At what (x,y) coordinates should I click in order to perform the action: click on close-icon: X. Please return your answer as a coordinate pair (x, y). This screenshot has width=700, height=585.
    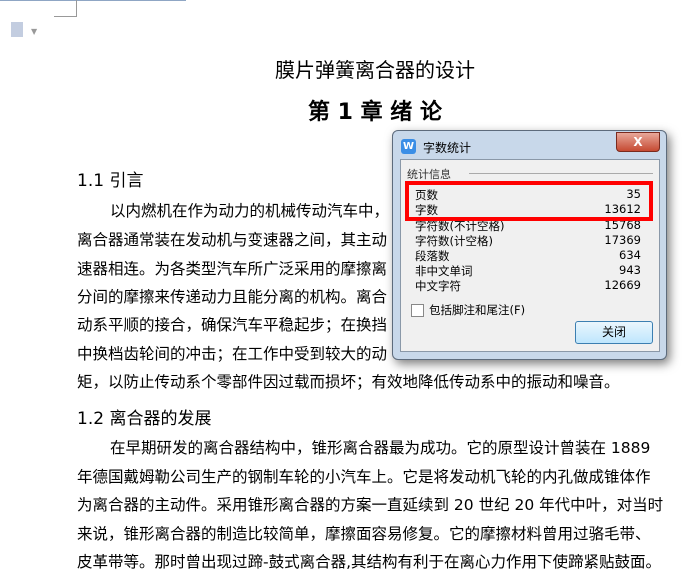
    Looking at the image, I should click on (638, 142).